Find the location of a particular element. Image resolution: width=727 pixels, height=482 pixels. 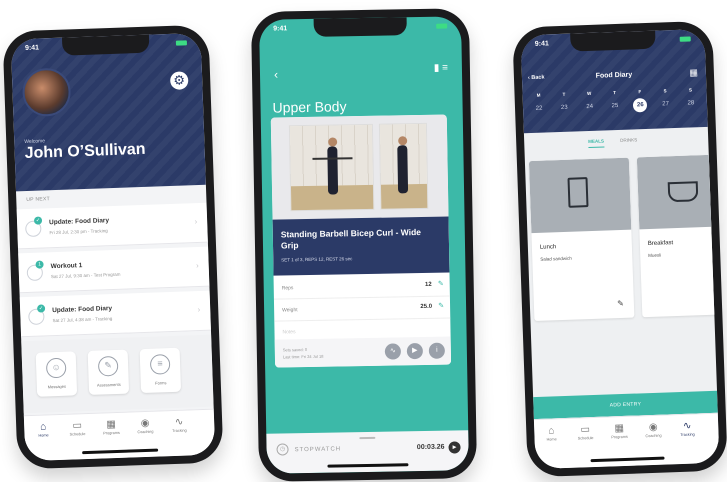

day-name: M is located at coordinates (538, 95).